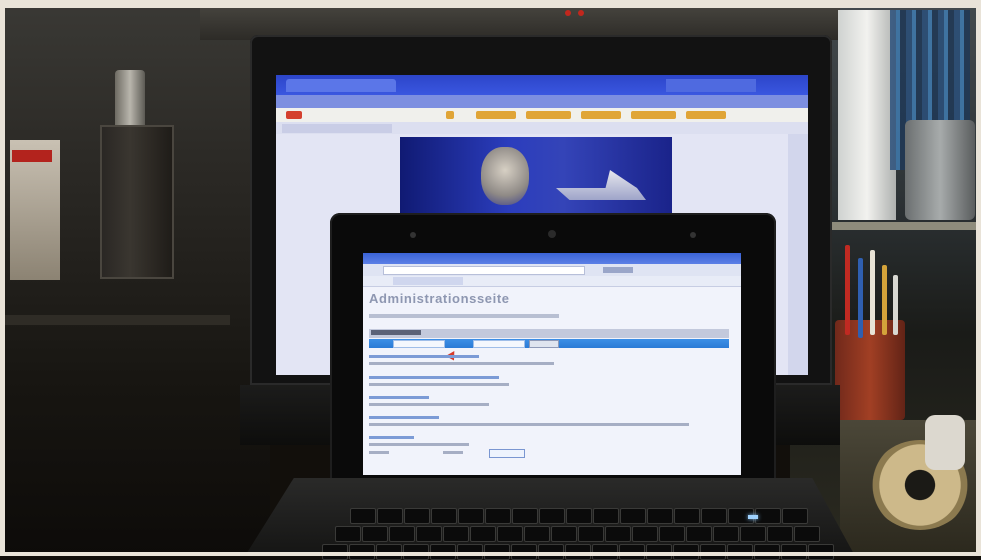  Describe the element at coordinates (499, 344) in the screenshot. I see `password-input` at that location.